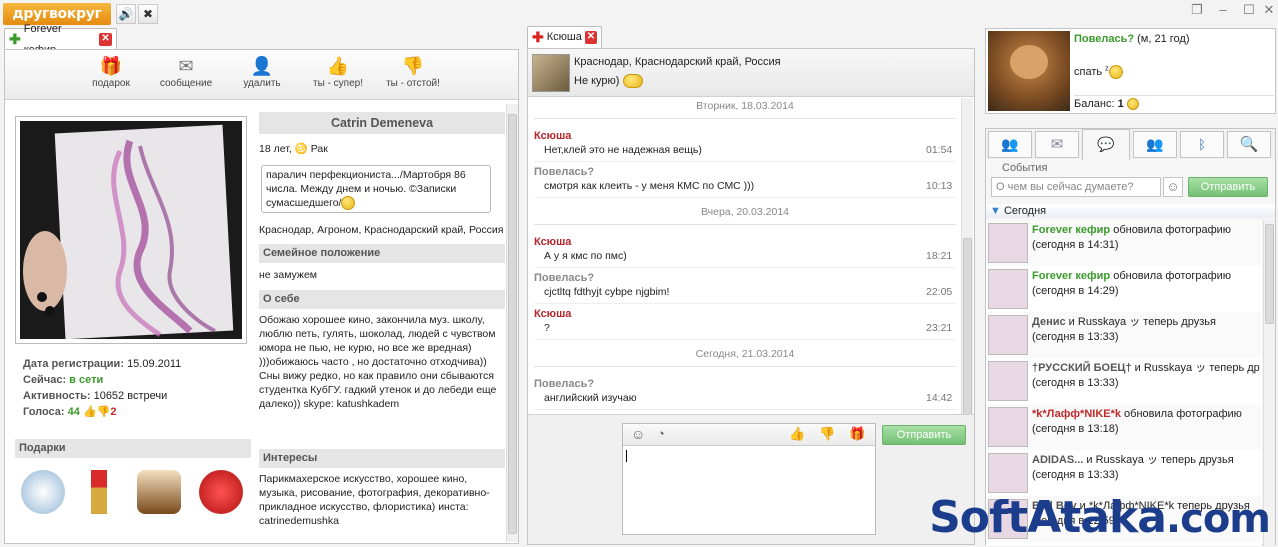  Describe the element at coordinates (126, 14) in the screenshot. I see `speaker-icon: 🔊` at that location.